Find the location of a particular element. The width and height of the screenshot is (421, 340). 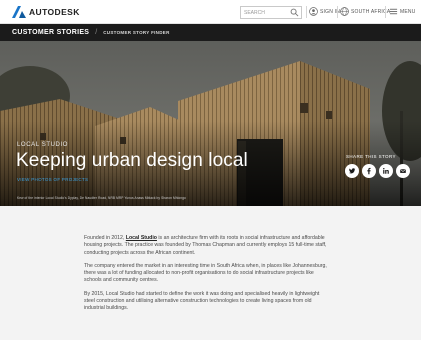

menu-button: MENU is located at coordinates (402, 11).